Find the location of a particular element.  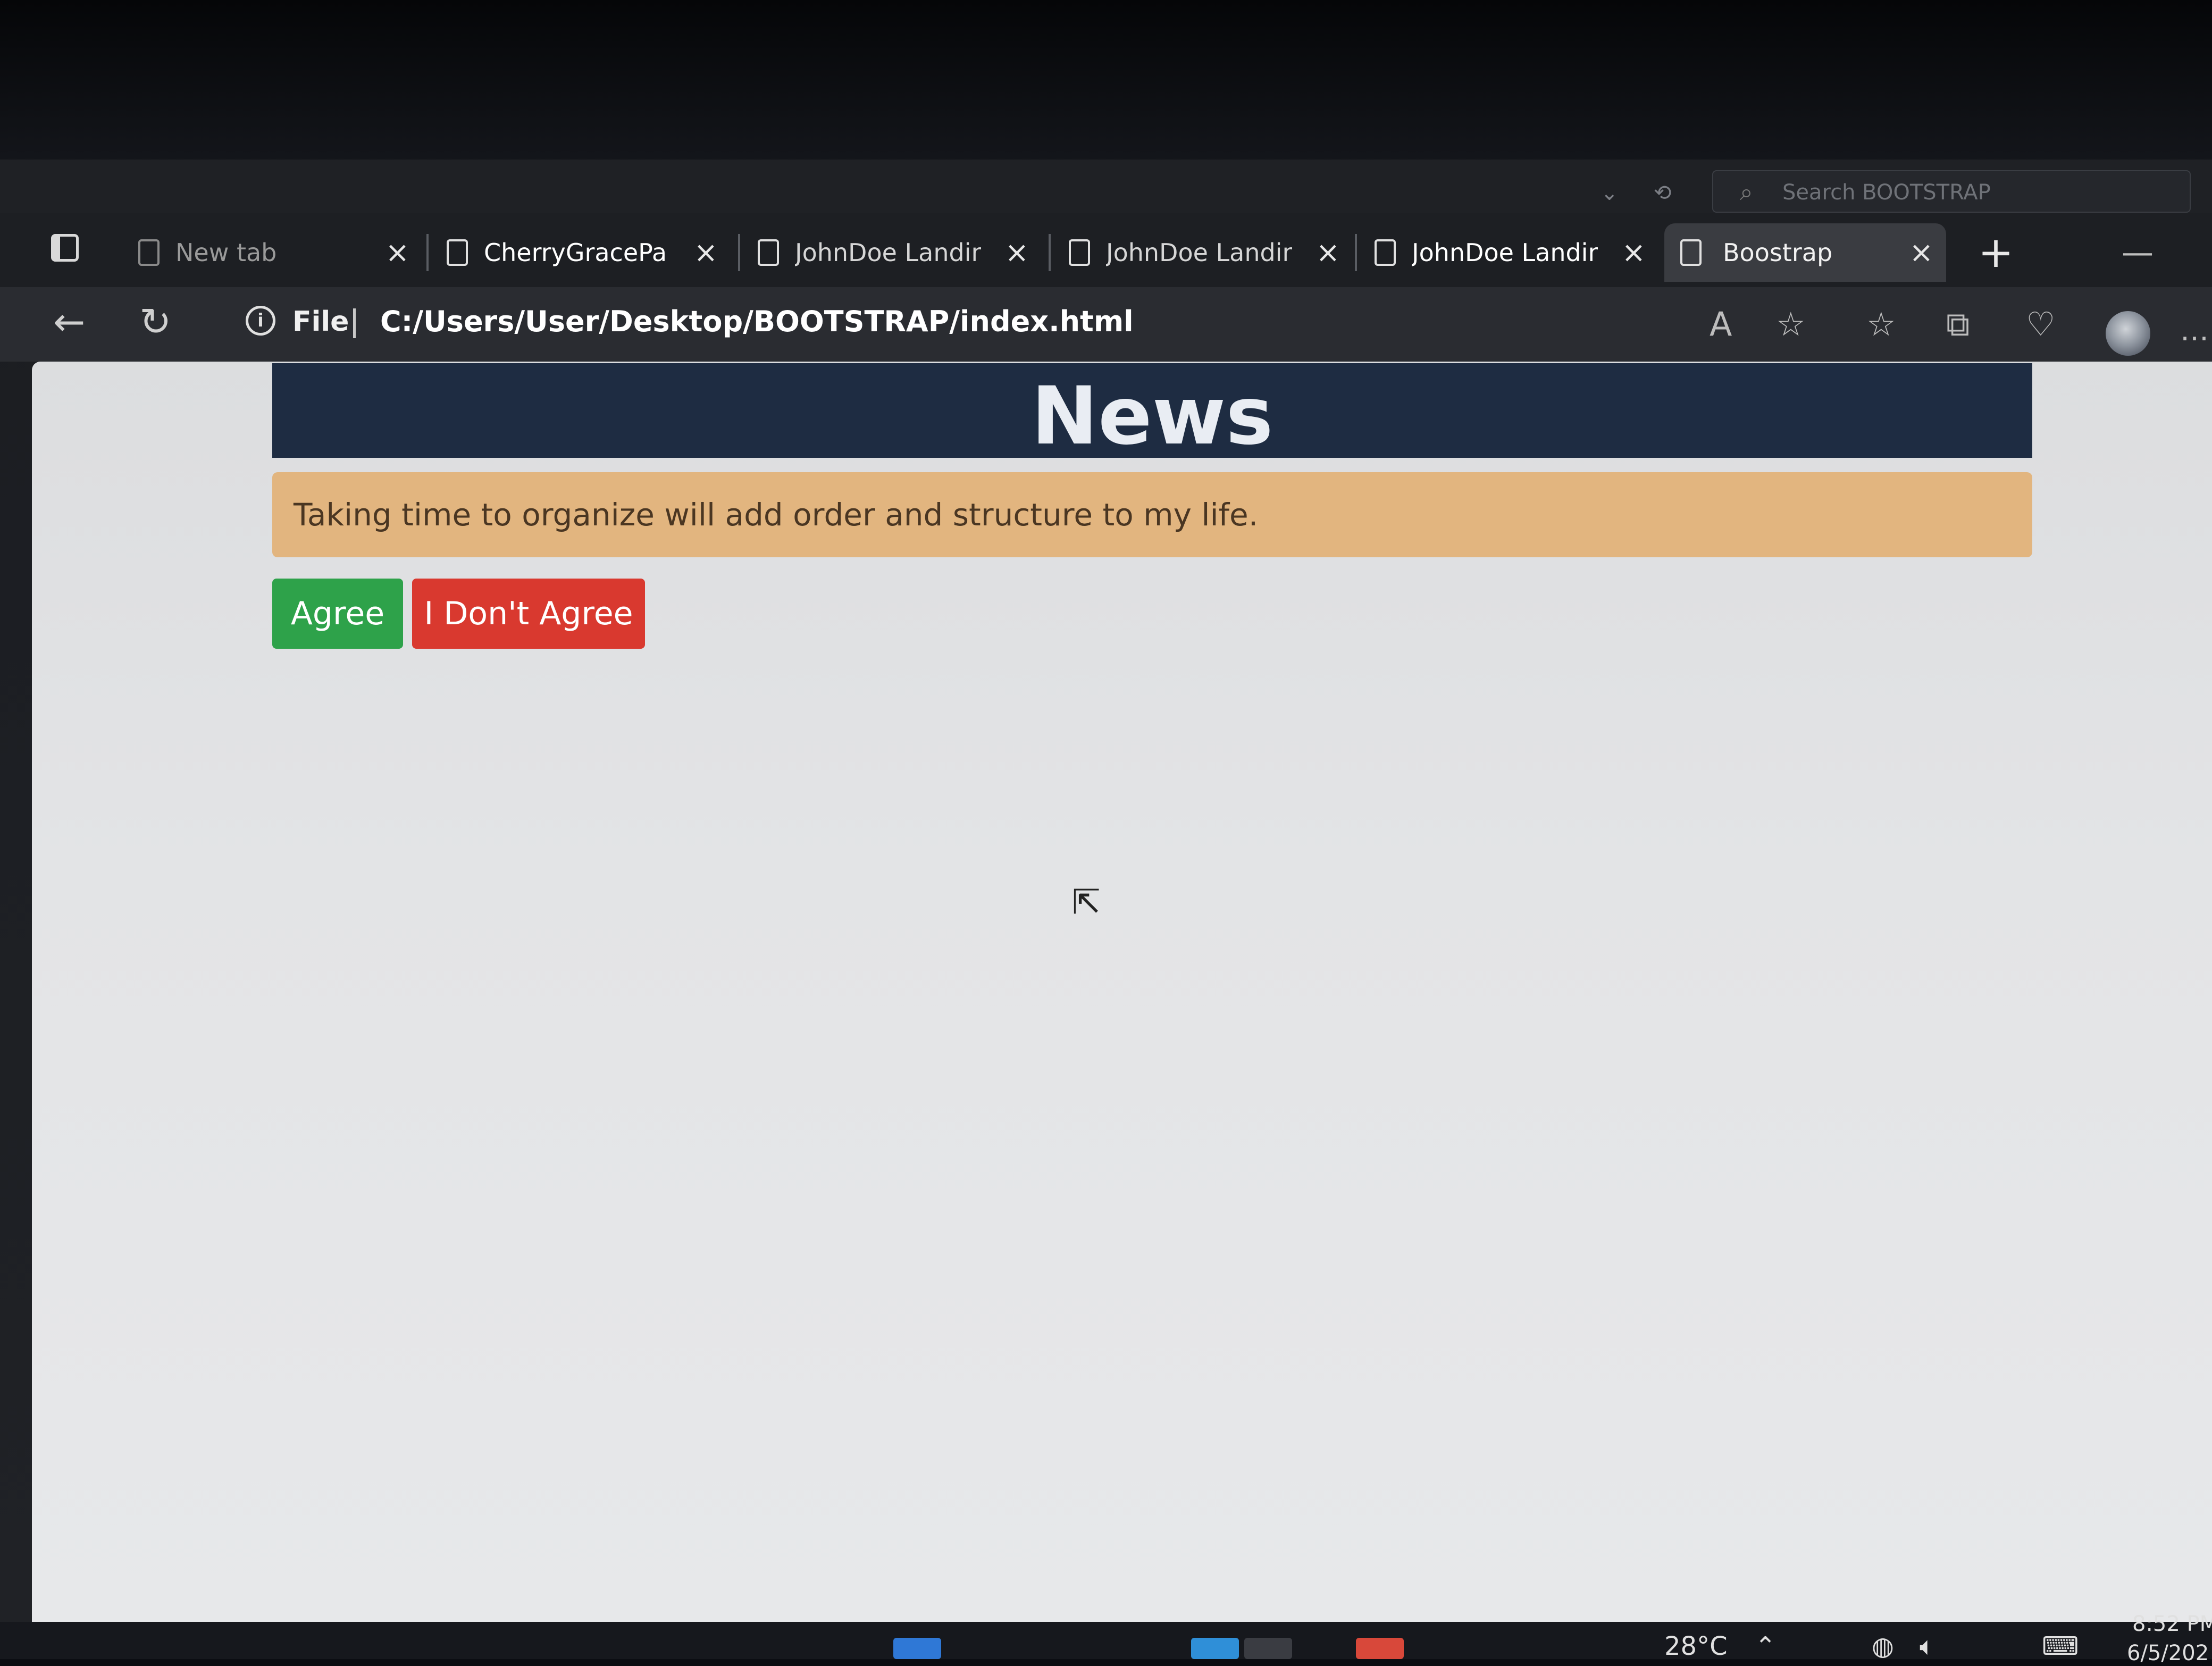

tab-new-tab: New tab × is located at coordinates (271, 252).